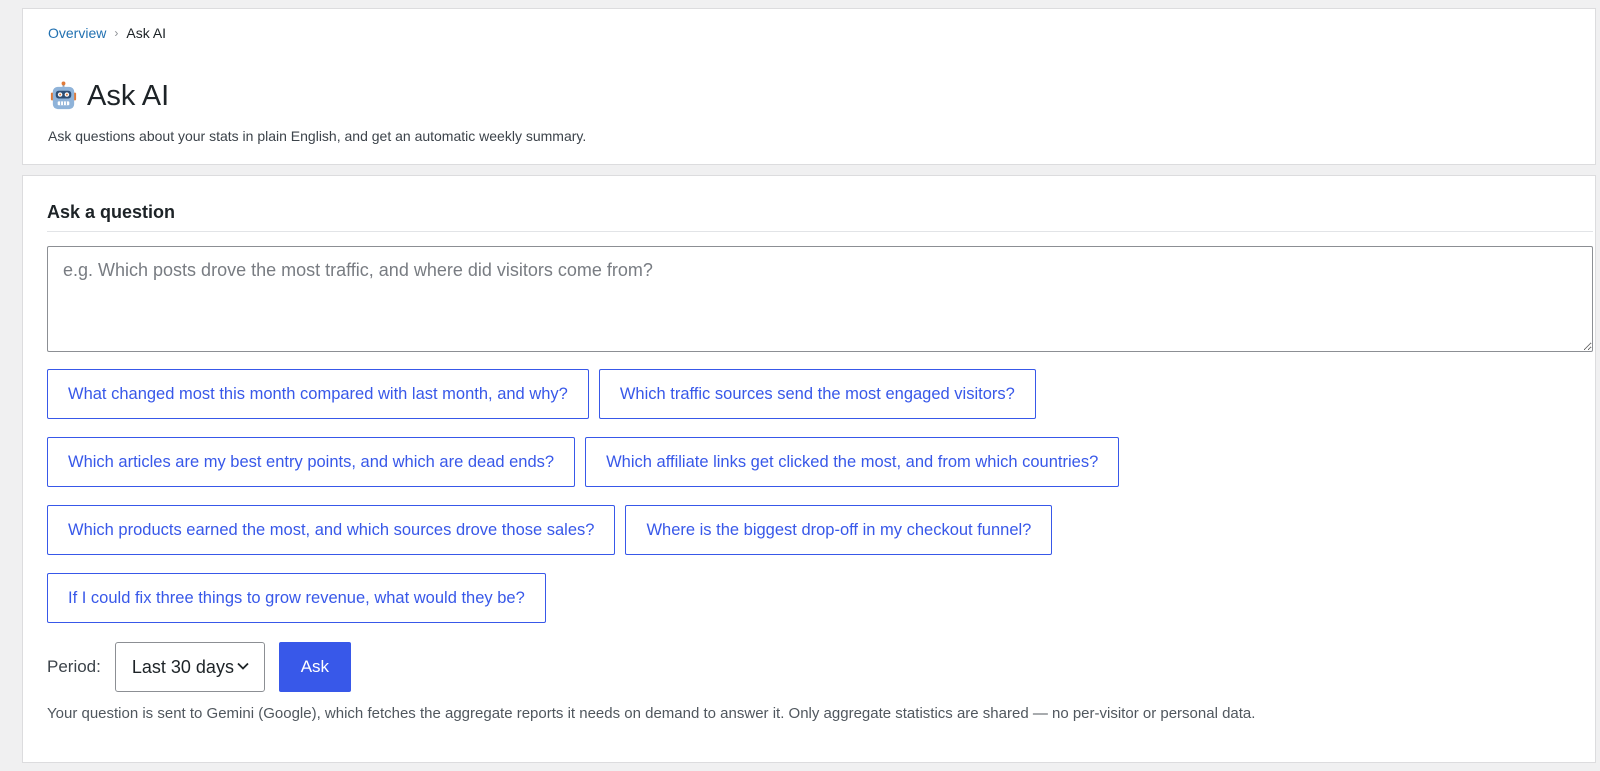 This screenshot has height=771, width=1600. What do you see at coordinates (820, 231) in the screenshot?
I see `section-divider` at bounding box center [820, 231].